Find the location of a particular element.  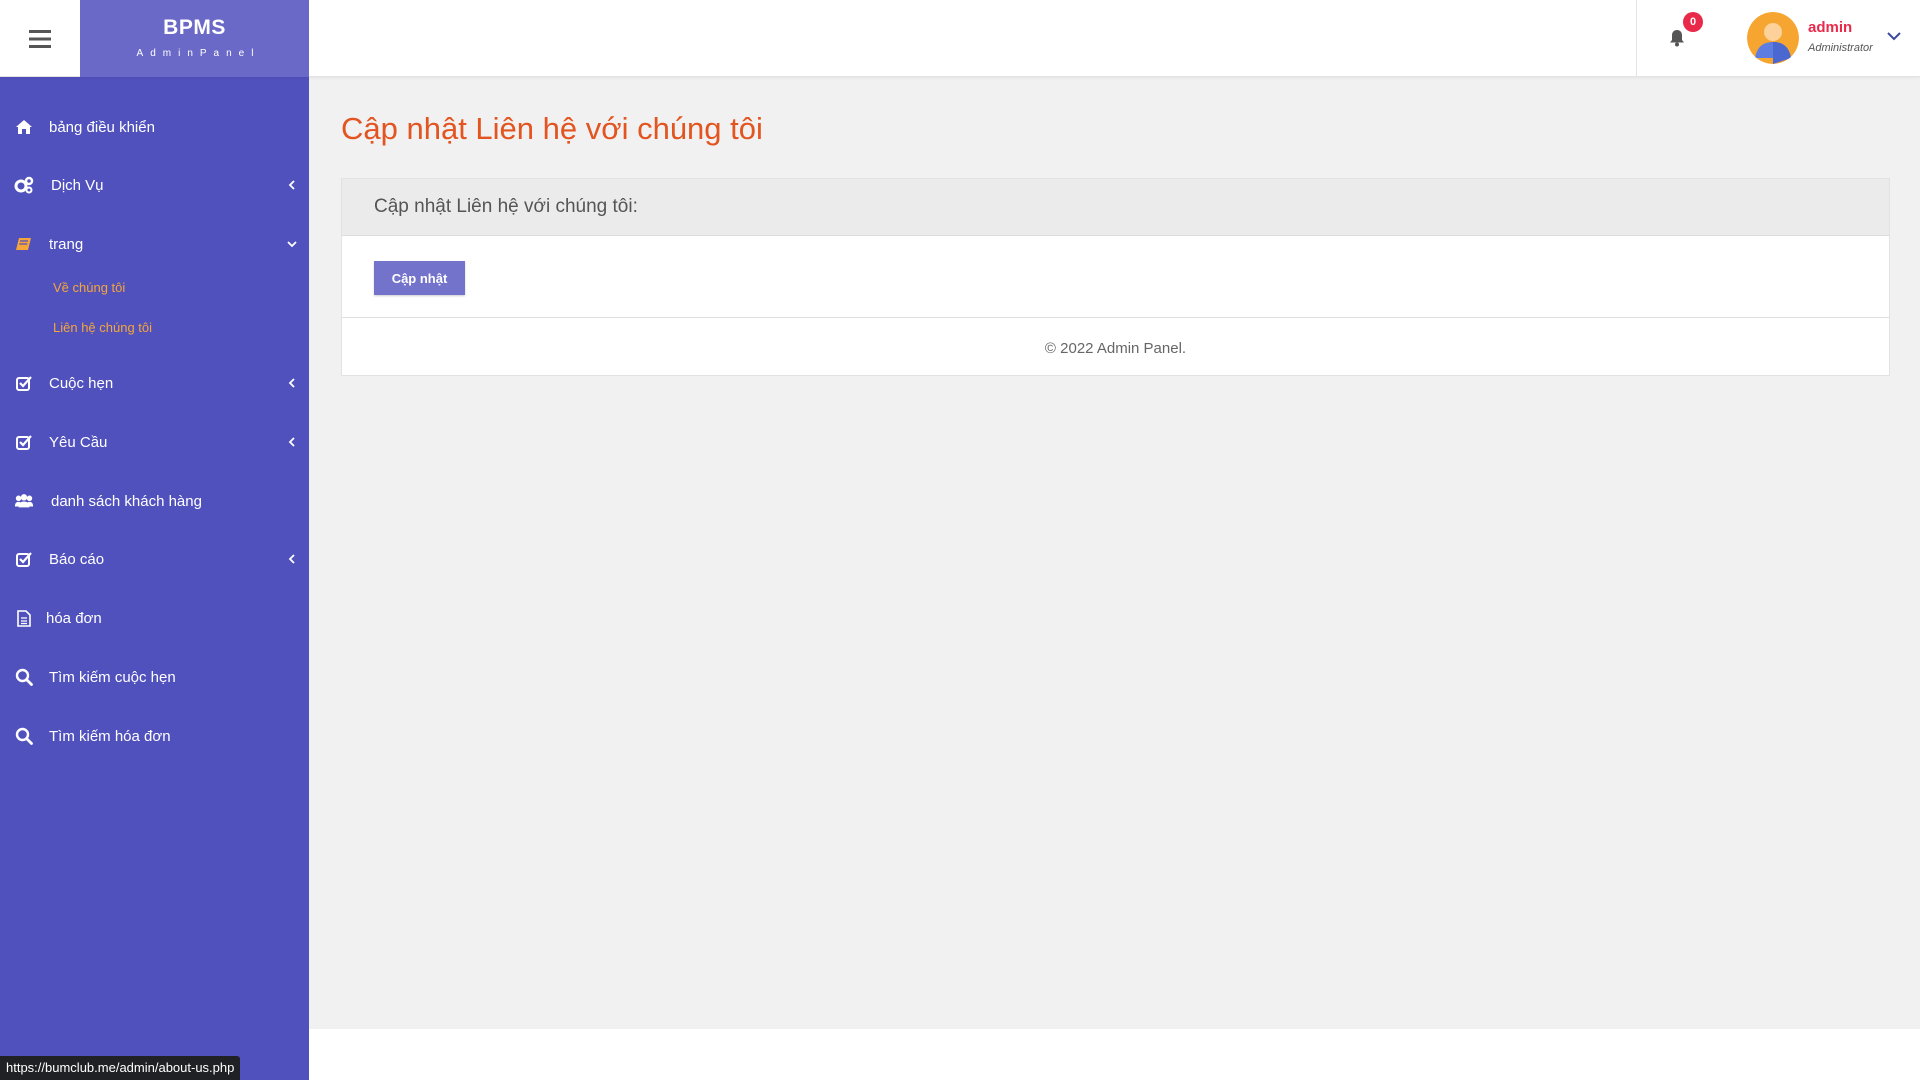

users-icon is located at coordinates (24, 501).